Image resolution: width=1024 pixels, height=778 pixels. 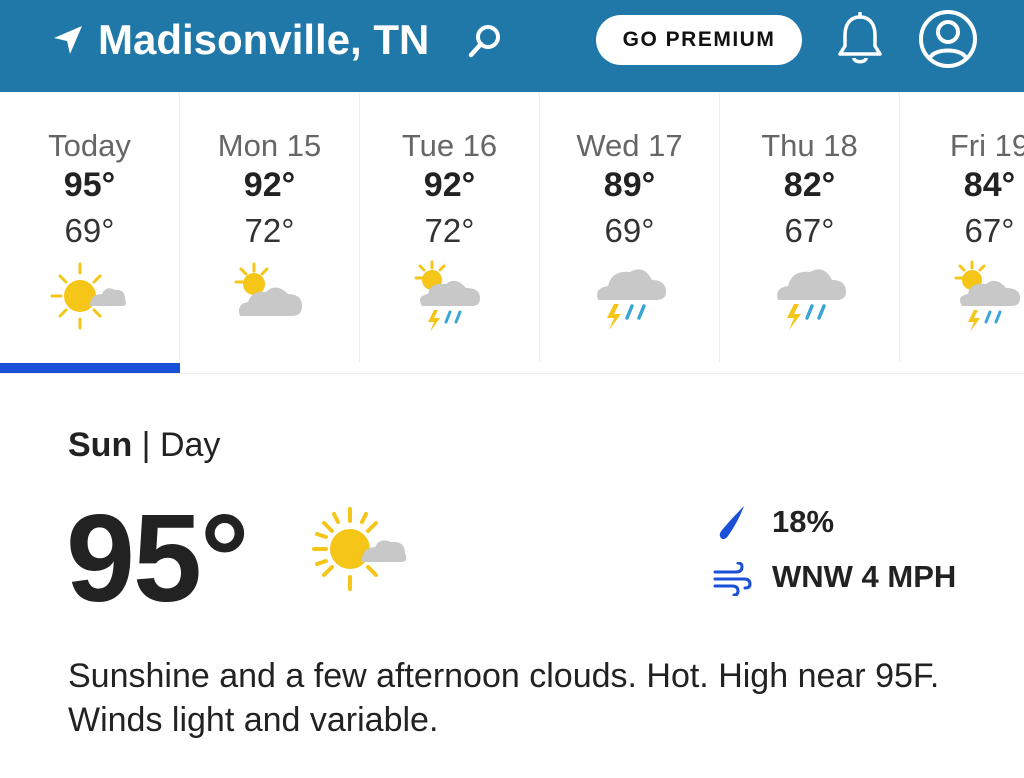 What do you see at coordinates (989, 185) in the screenshot?
I see `day-high: 84°` at bounding box center [989, 185].